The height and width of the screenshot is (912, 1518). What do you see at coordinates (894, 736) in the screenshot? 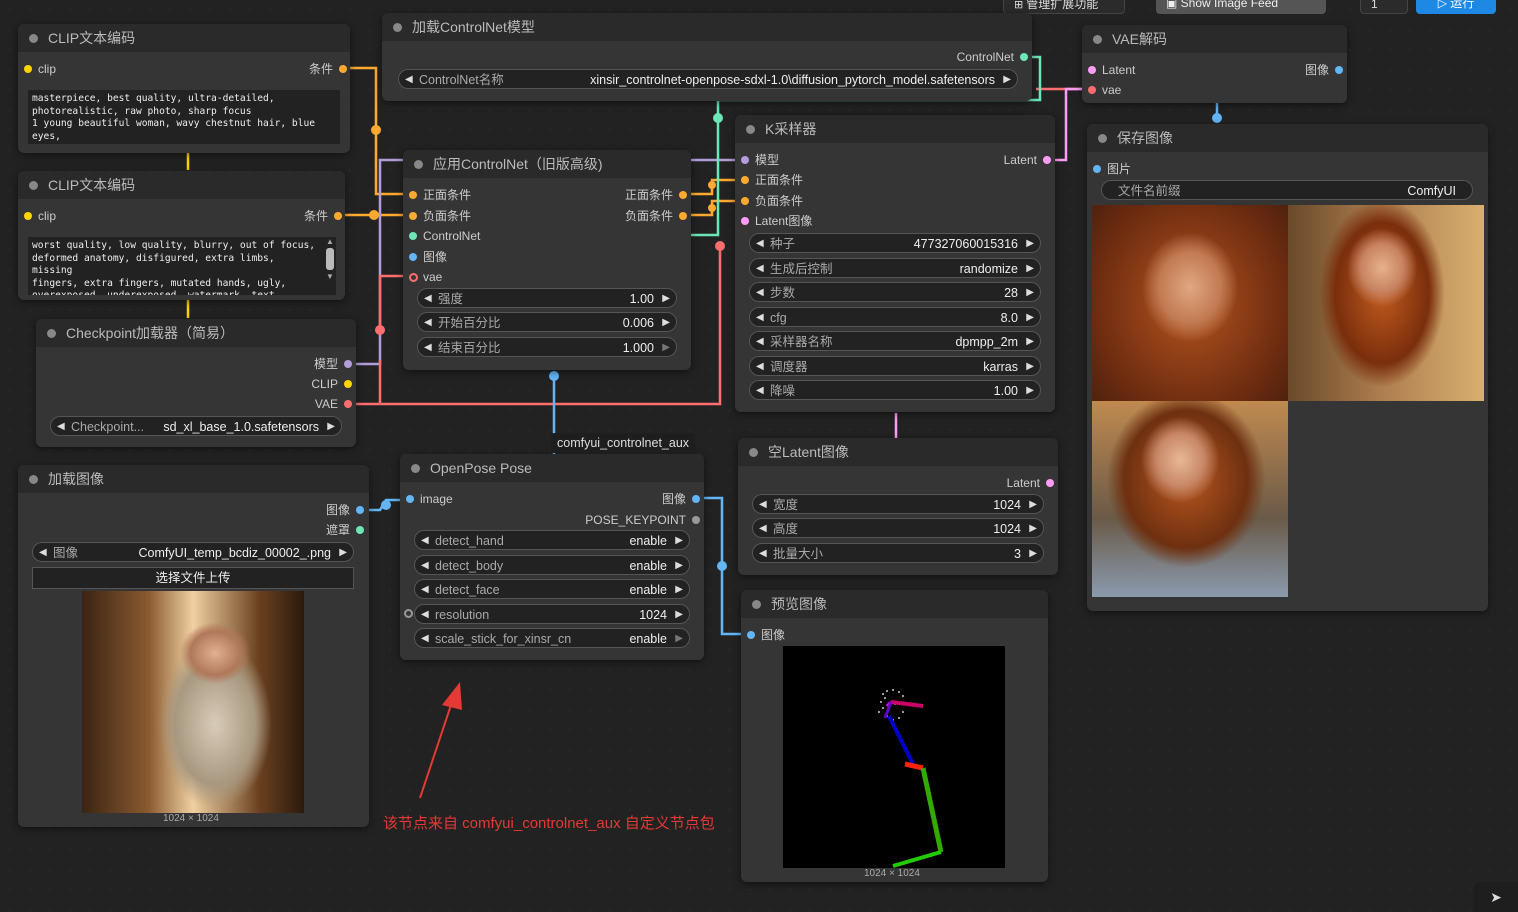
I see `preview-image-node: 预览图像 图像 1024 × 1024` at bounding box center [894, 736].